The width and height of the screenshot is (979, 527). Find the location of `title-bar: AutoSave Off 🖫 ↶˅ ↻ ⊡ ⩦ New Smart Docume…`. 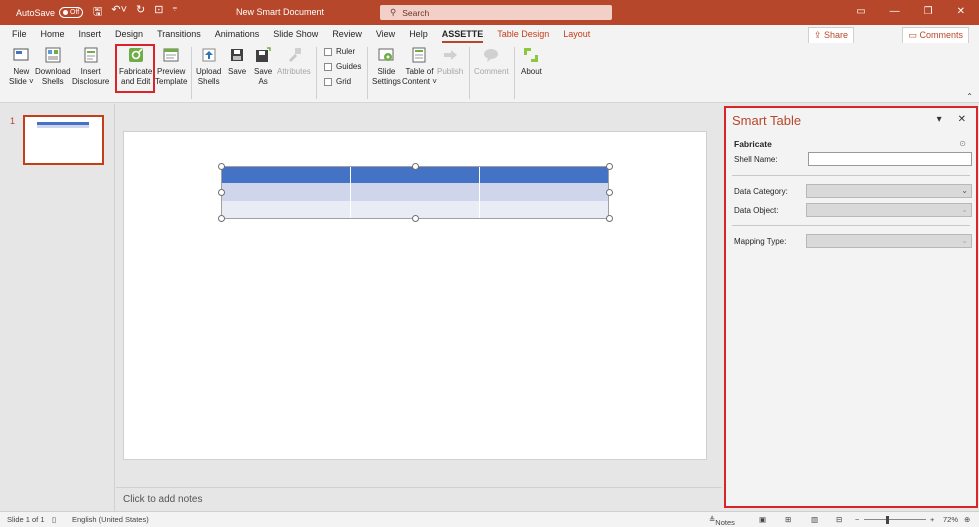

title-bar: AutoSave Off 🖫 ↶˅ ↻ ⊡ ⩦ New Smart Docume… is located at coordinates (489, 12).